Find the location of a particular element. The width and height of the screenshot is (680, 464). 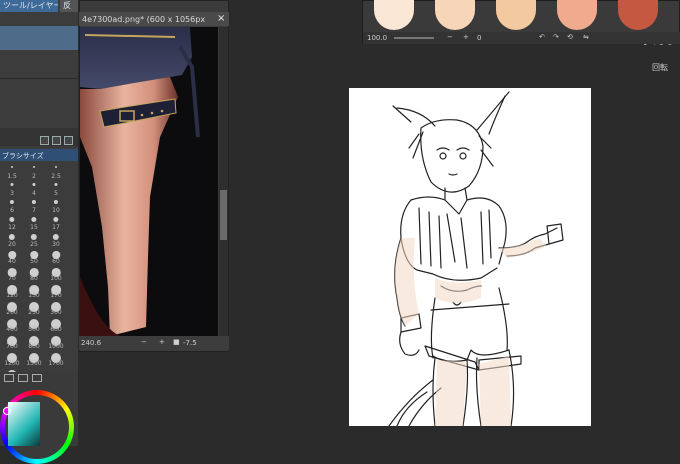

brush-size-label: 17 is located at coordinates (56, 227).